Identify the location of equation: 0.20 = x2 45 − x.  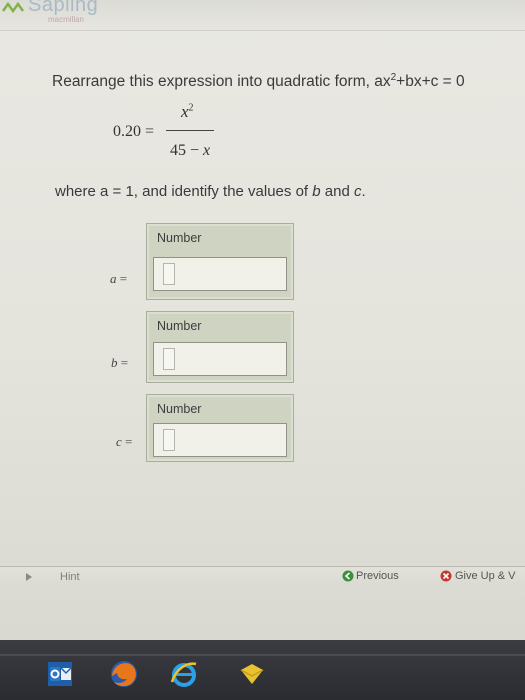
(168, 135).